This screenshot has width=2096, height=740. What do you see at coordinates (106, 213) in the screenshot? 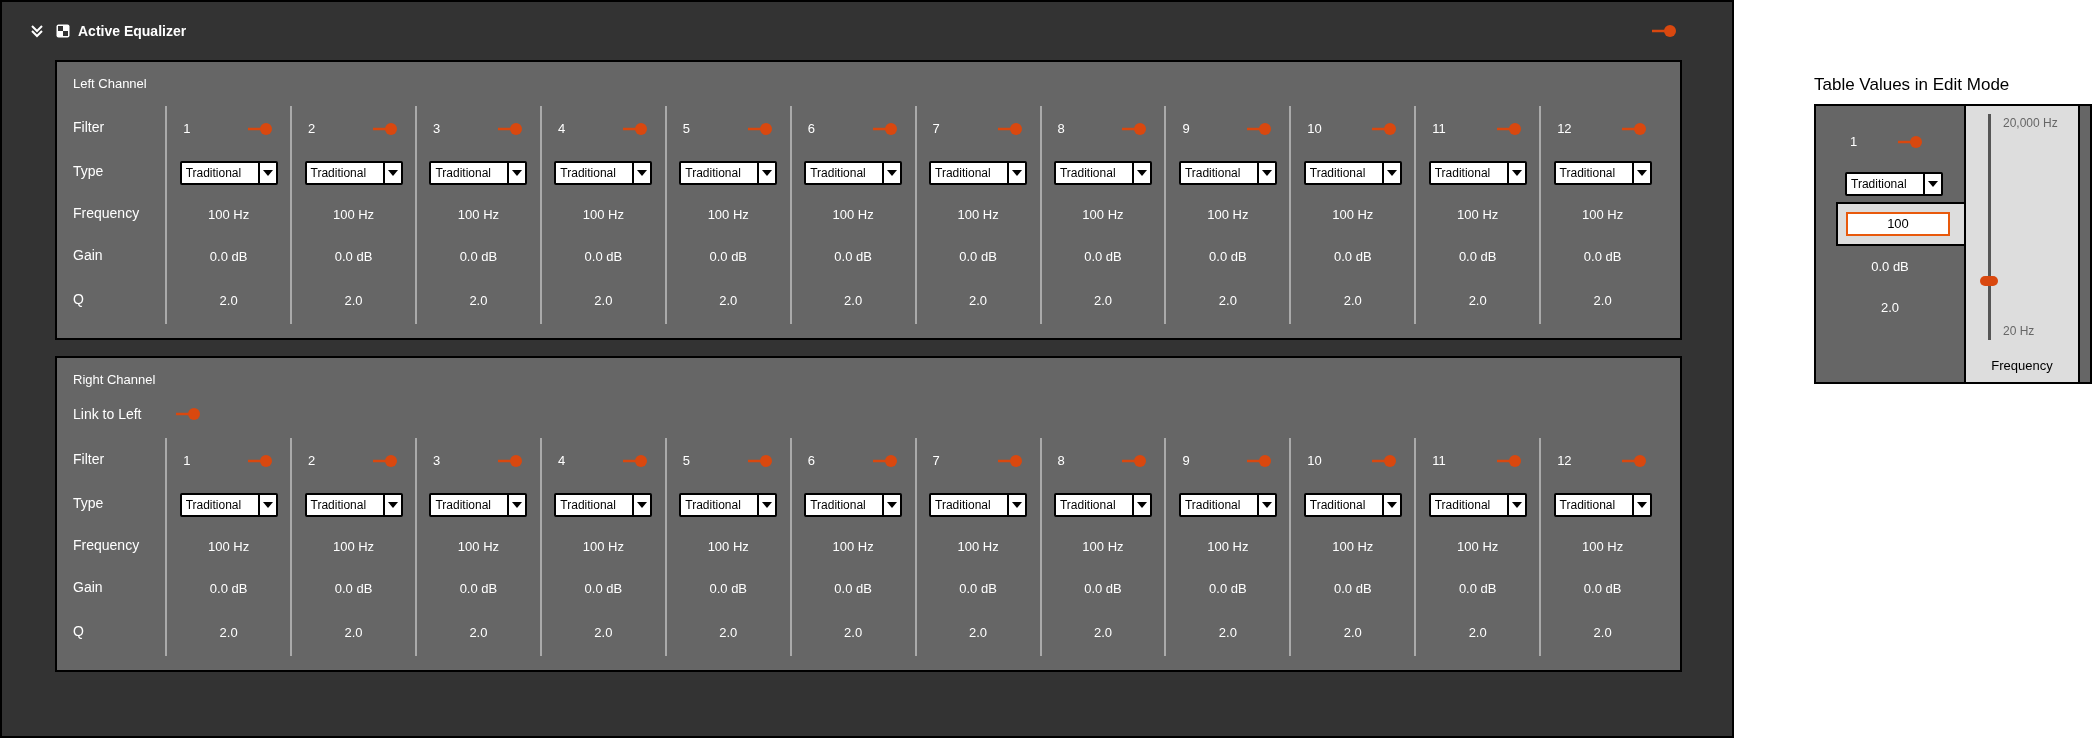
I see `row-label: Frequency` at bounding box center [106, 213].